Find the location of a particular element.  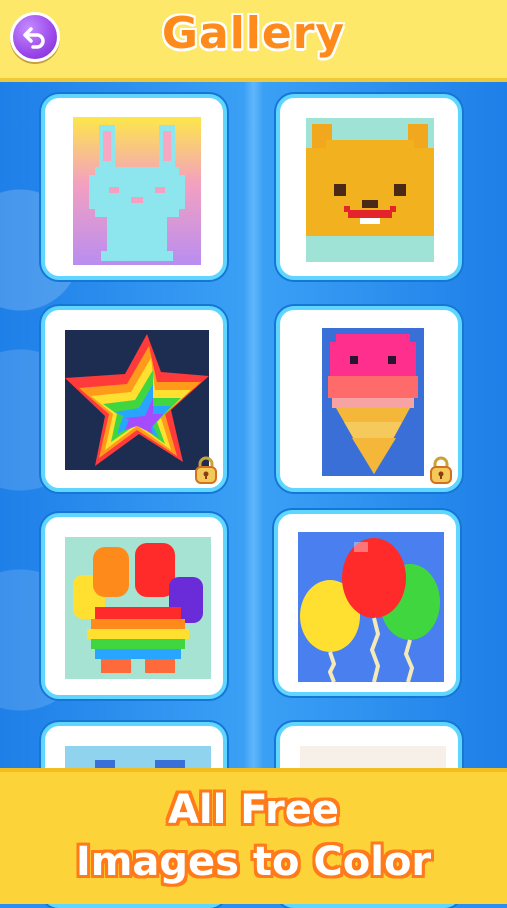

promo-text: All Free Images to Color is located at coordinates (253, 836).